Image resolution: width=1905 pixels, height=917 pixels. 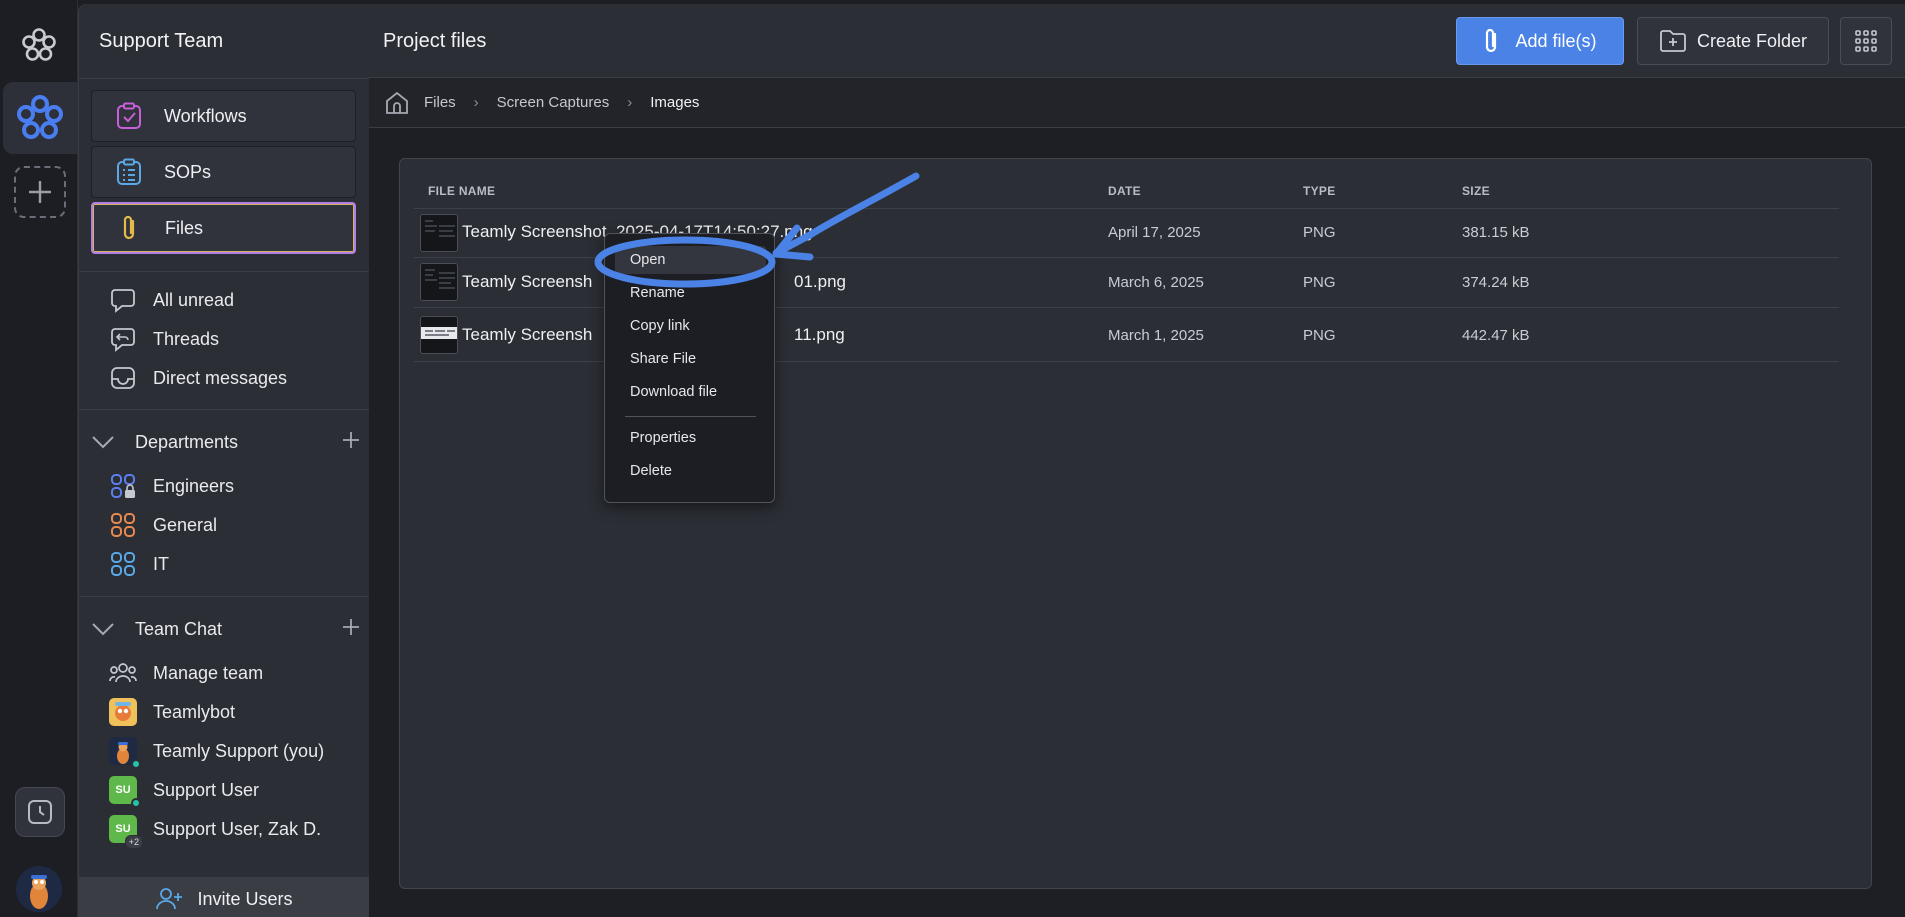 I want to click on nav-files: Files, so click(x=223, y=228).